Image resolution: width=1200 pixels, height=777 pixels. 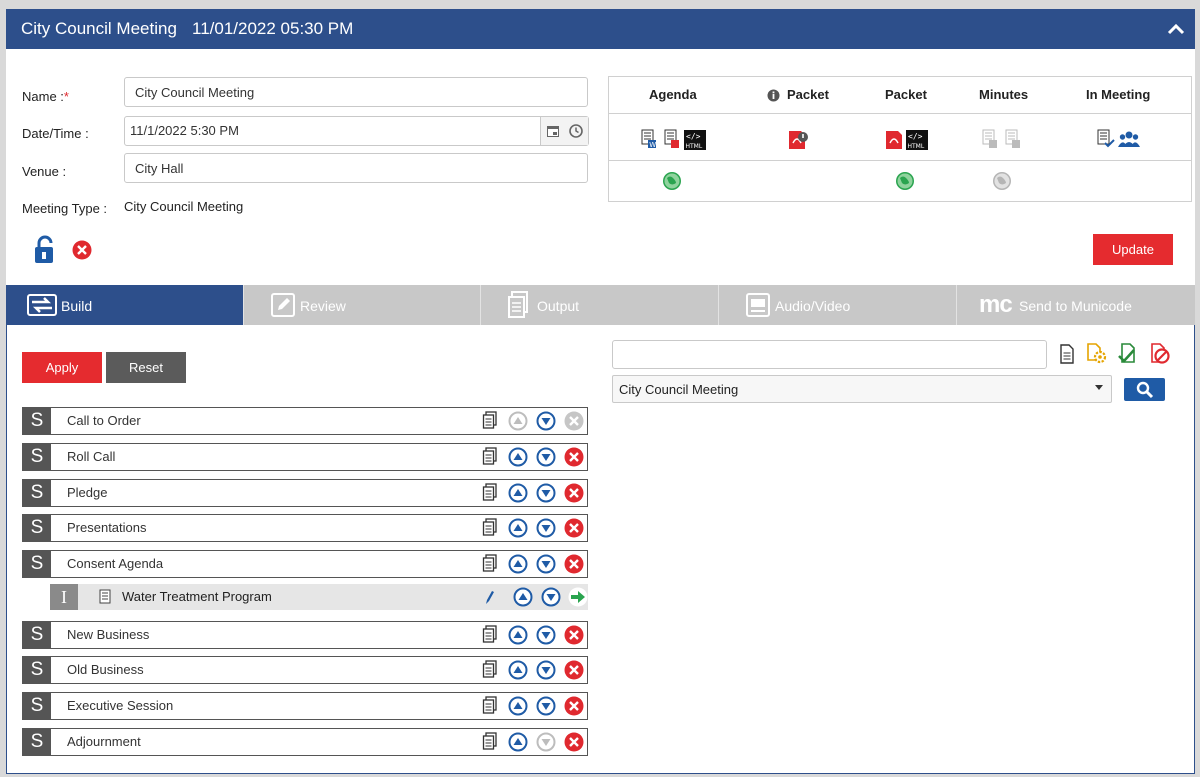 I want to click on search-button, so click(x=1144, y=389).